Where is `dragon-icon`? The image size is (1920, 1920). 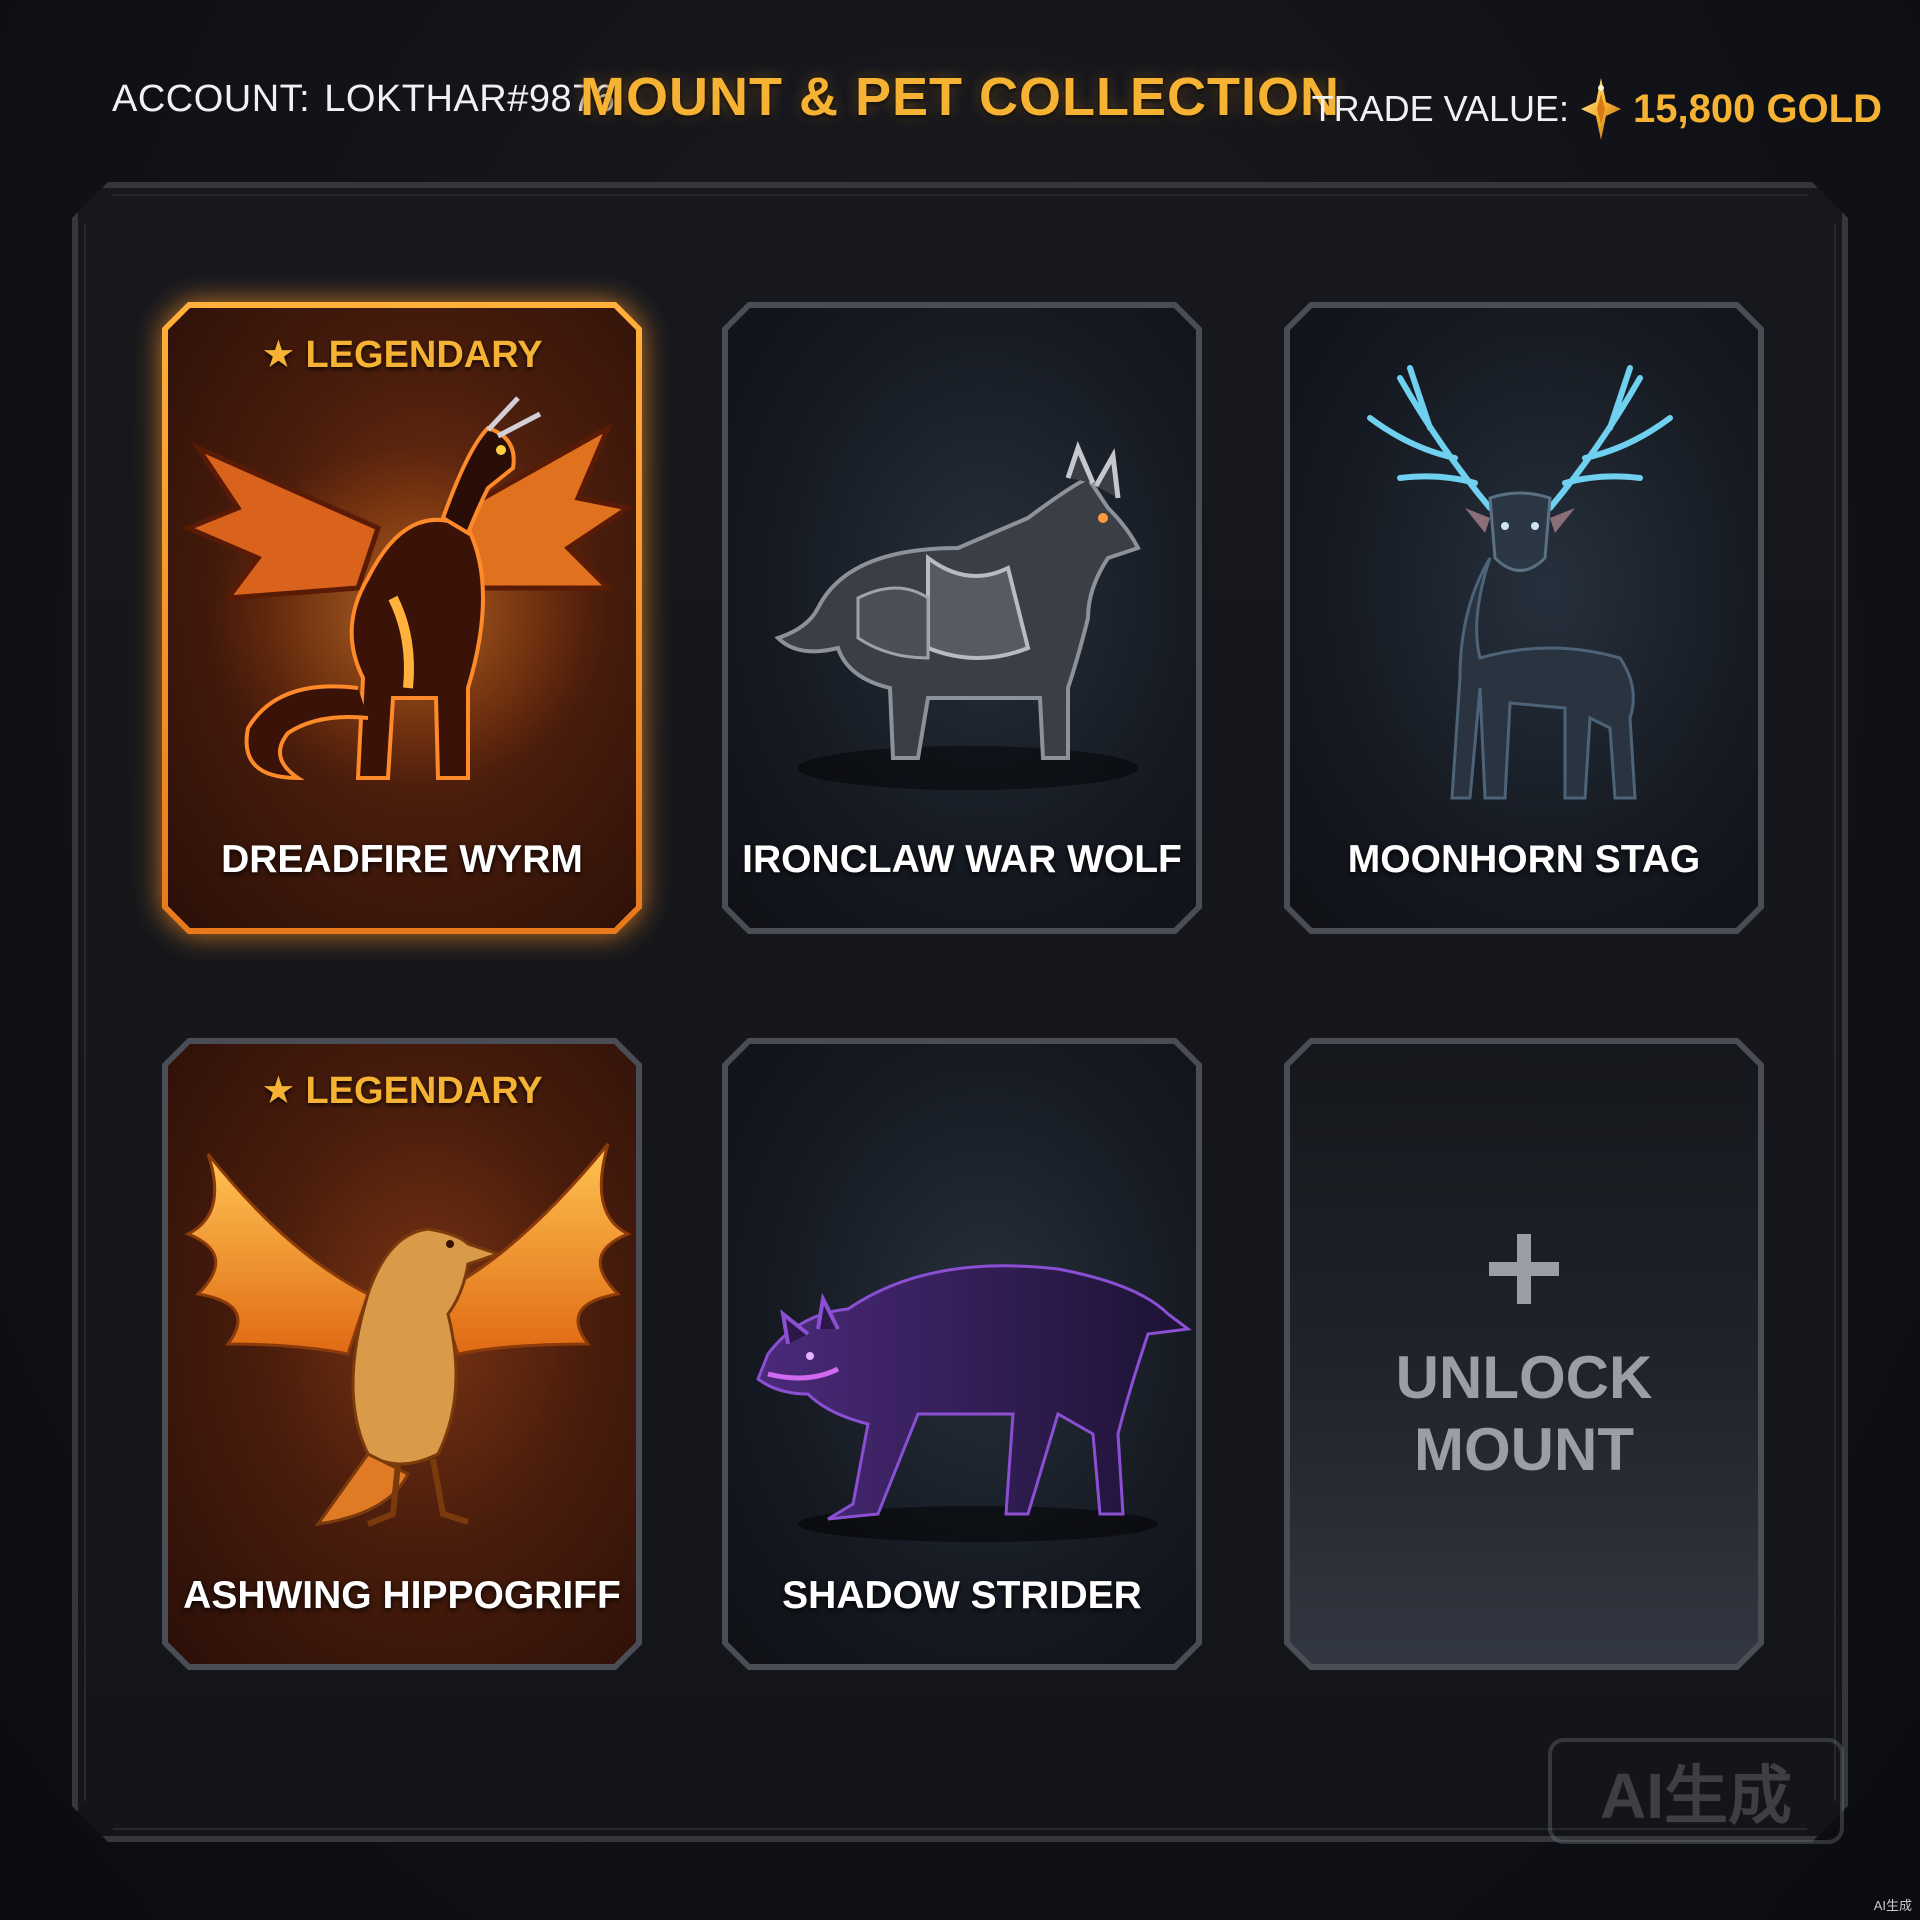
dragon-icon is located at coordinates (402, 593).